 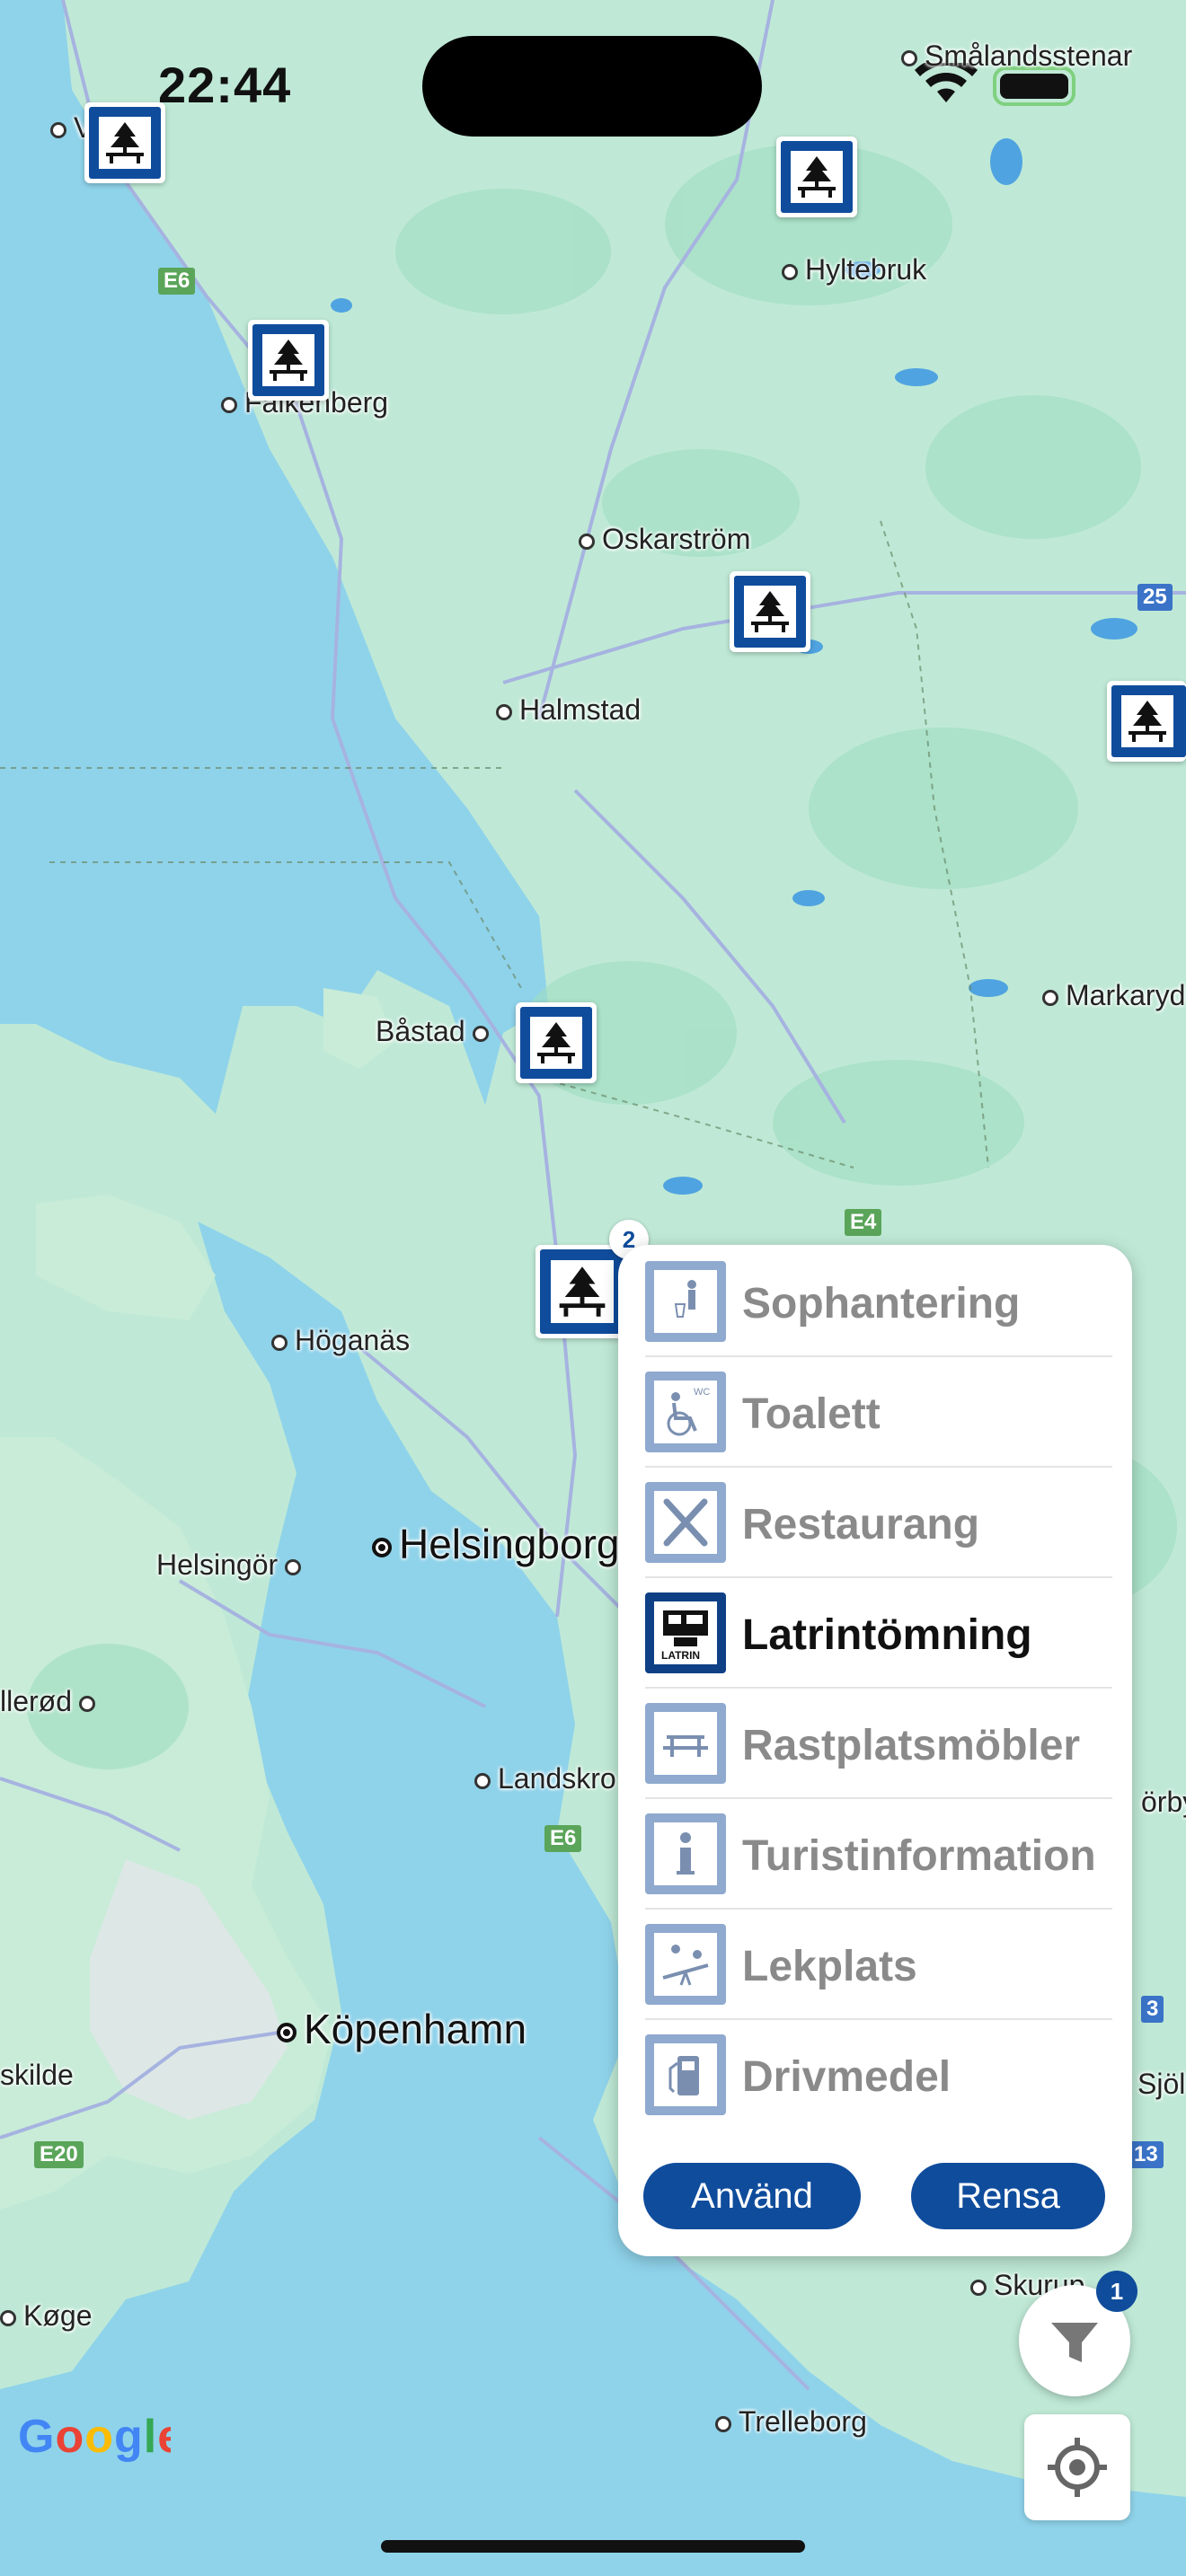 I want to click on place-label: Helsingör, so click(x=232, y=1565).